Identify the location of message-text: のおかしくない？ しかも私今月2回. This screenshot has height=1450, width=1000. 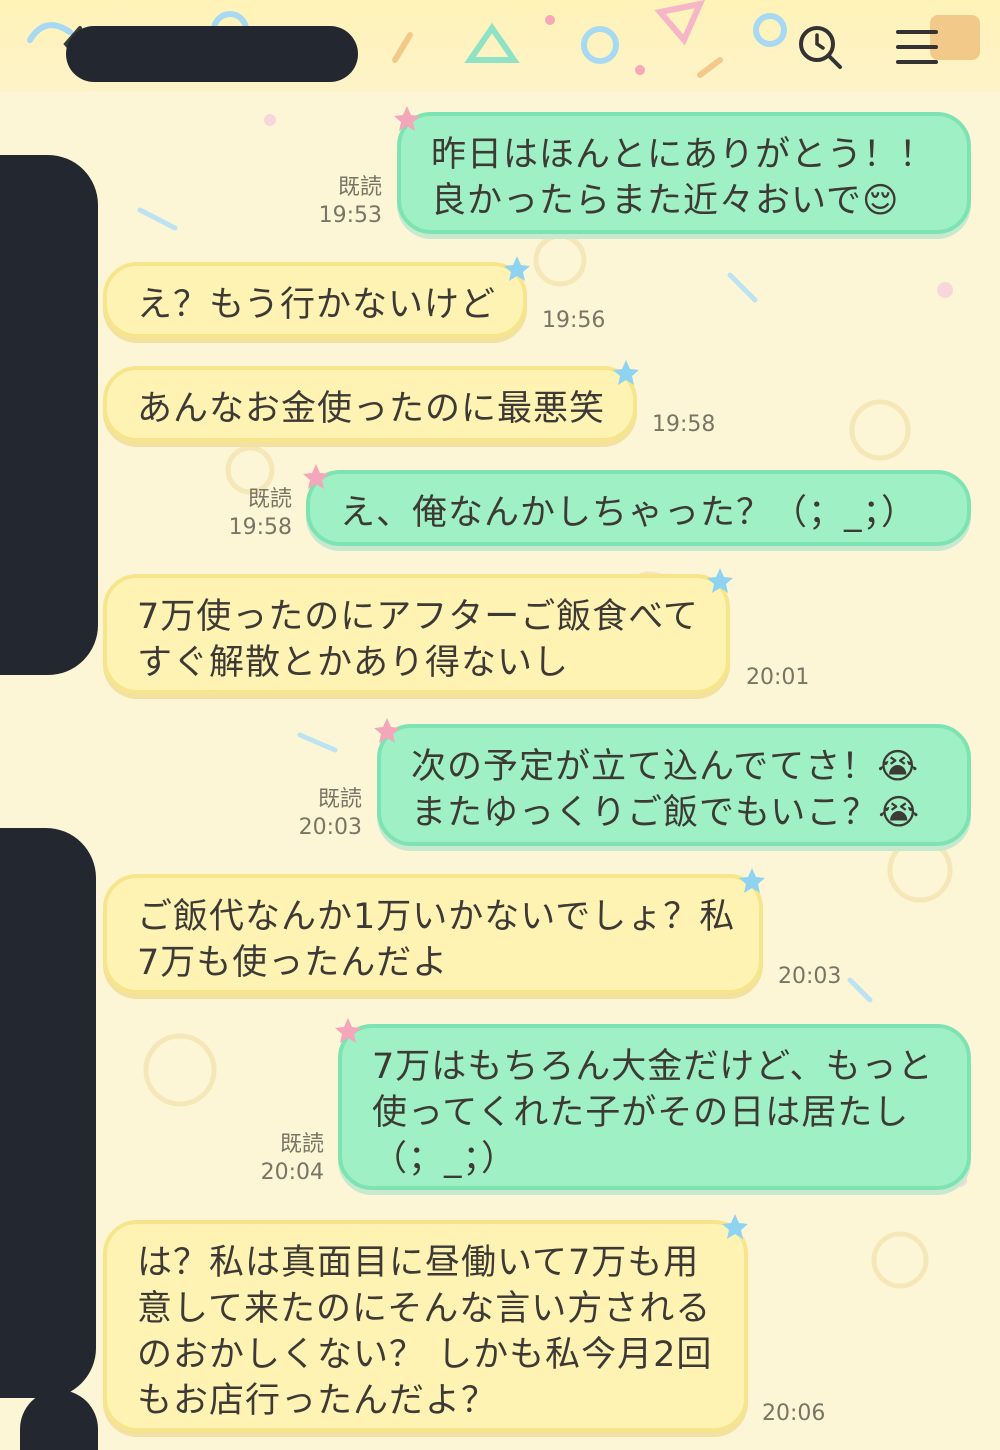
(425, 1355).